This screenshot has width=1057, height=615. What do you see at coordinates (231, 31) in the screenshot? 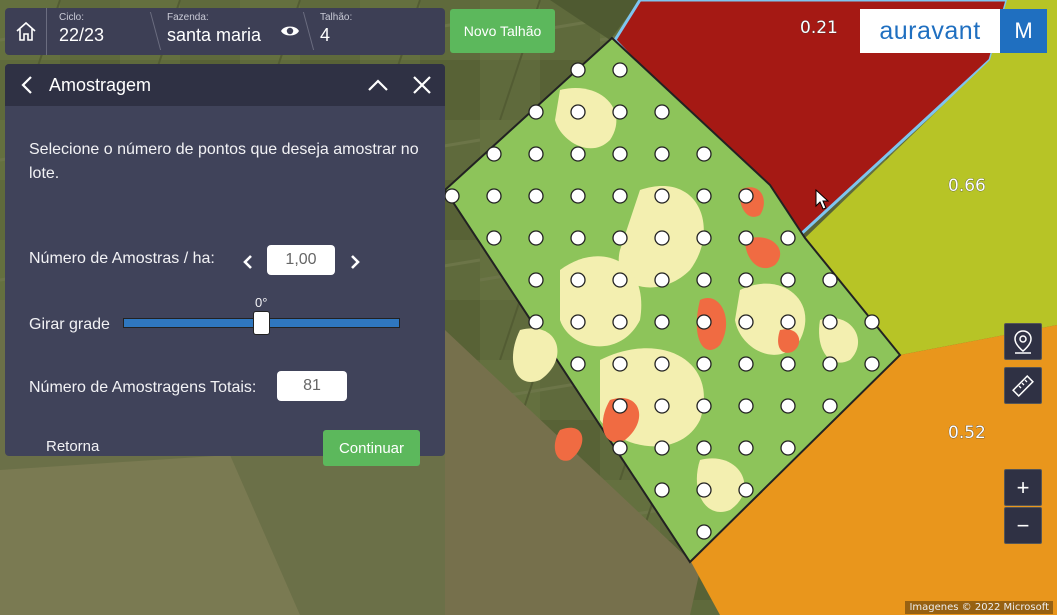
I see `breadcrumb-fazenda: Fazenda: santa maria` at bounding box center [231, 31].